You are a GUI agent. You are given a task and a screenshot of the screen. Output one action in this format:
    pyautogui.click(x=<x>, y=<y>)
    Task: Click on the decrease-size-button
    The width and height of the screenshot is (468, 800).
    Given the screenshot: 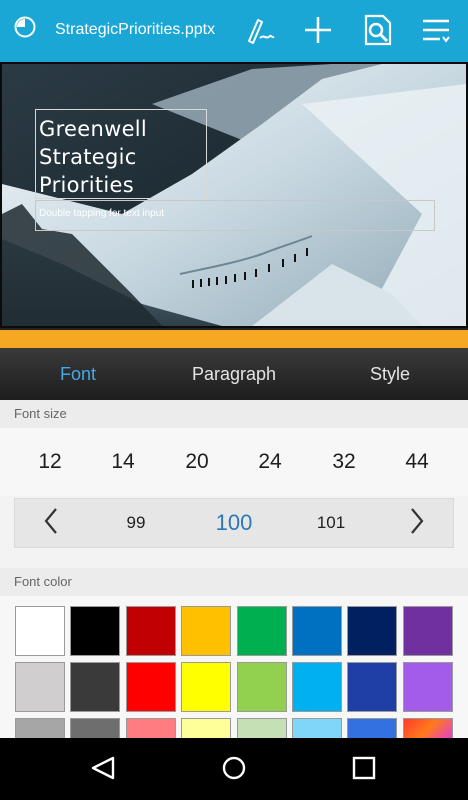 What is the action you would take?
    pyautogui.click(x=51, y=523)
    